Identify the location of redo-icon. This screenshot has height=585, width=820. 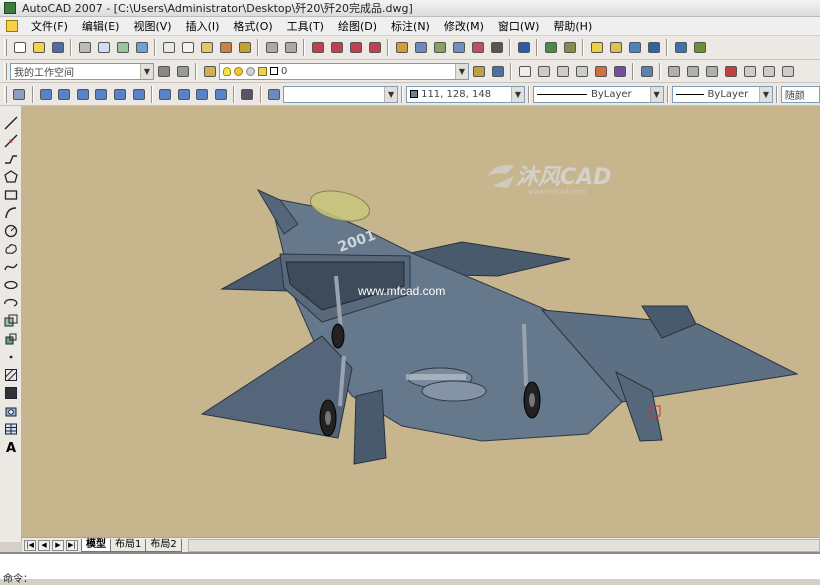
(290, 47).